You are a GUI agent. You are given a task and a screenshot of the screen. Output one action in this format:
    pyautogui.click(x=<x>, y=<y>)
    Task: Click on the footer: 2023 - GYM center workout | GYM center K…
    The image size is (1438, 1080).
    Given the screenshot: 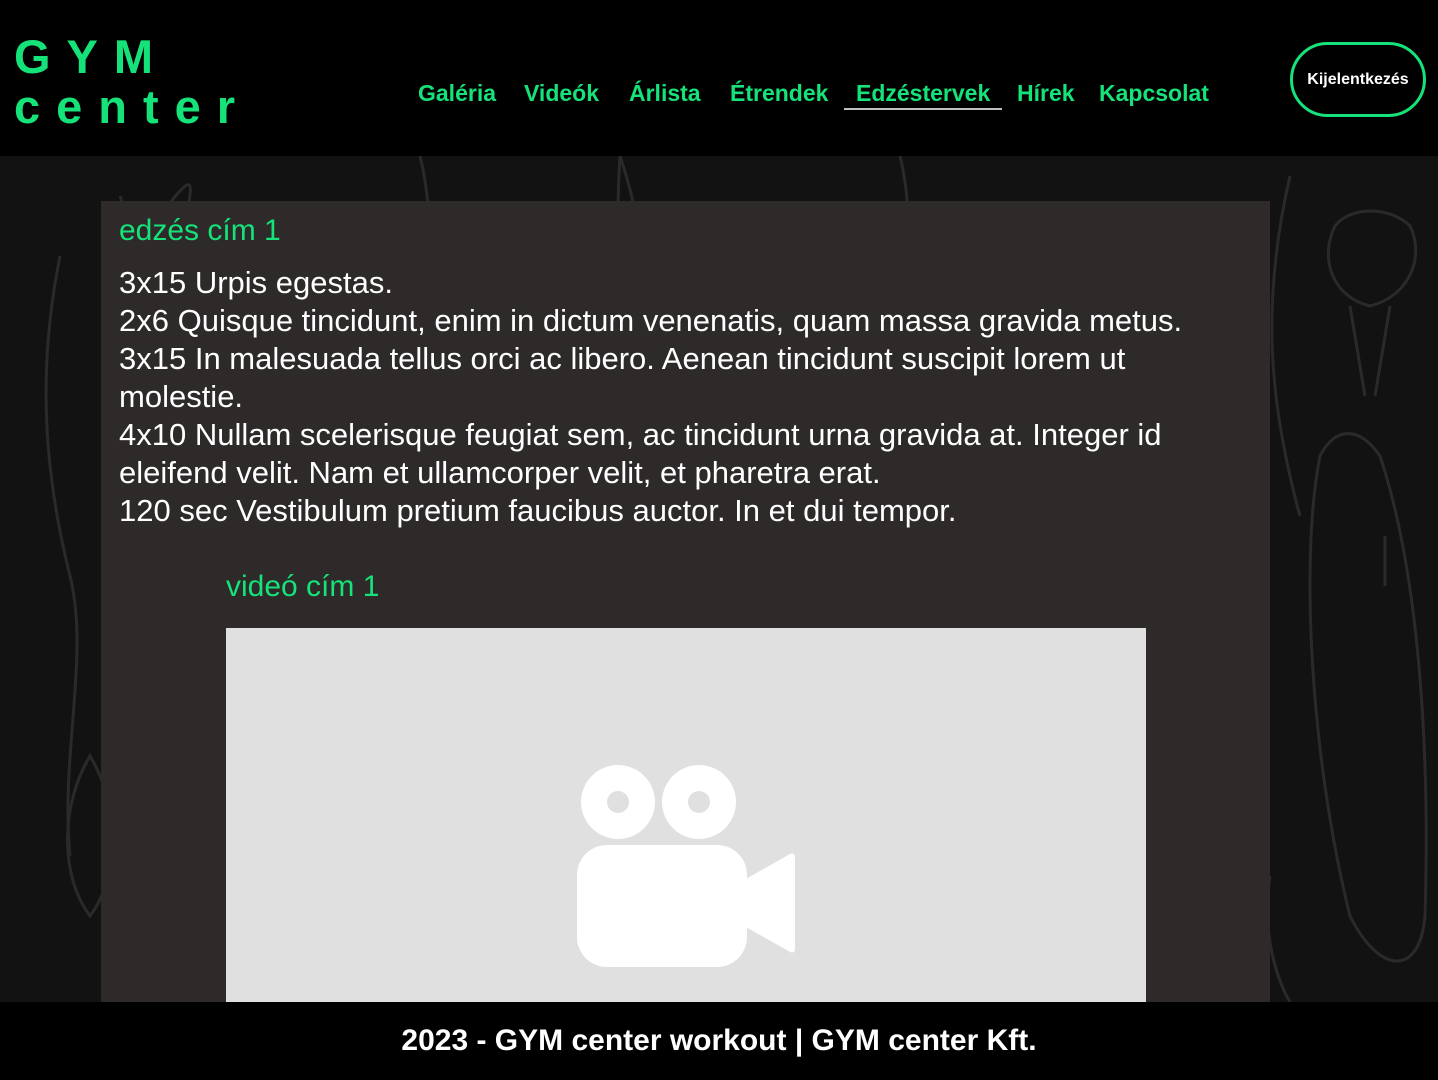 What is the action you would take?
    pyautogui.click(x=719, y=1041)
    